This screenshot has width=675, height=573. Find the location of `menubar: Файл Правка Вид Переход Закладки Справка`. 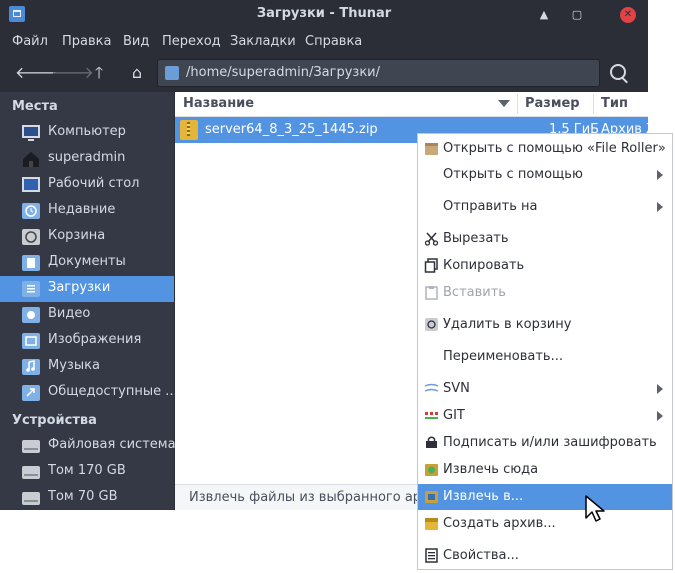

menubar: Файл Правка Вид Переход Закладки Справка is located at coordinates (324, 42).